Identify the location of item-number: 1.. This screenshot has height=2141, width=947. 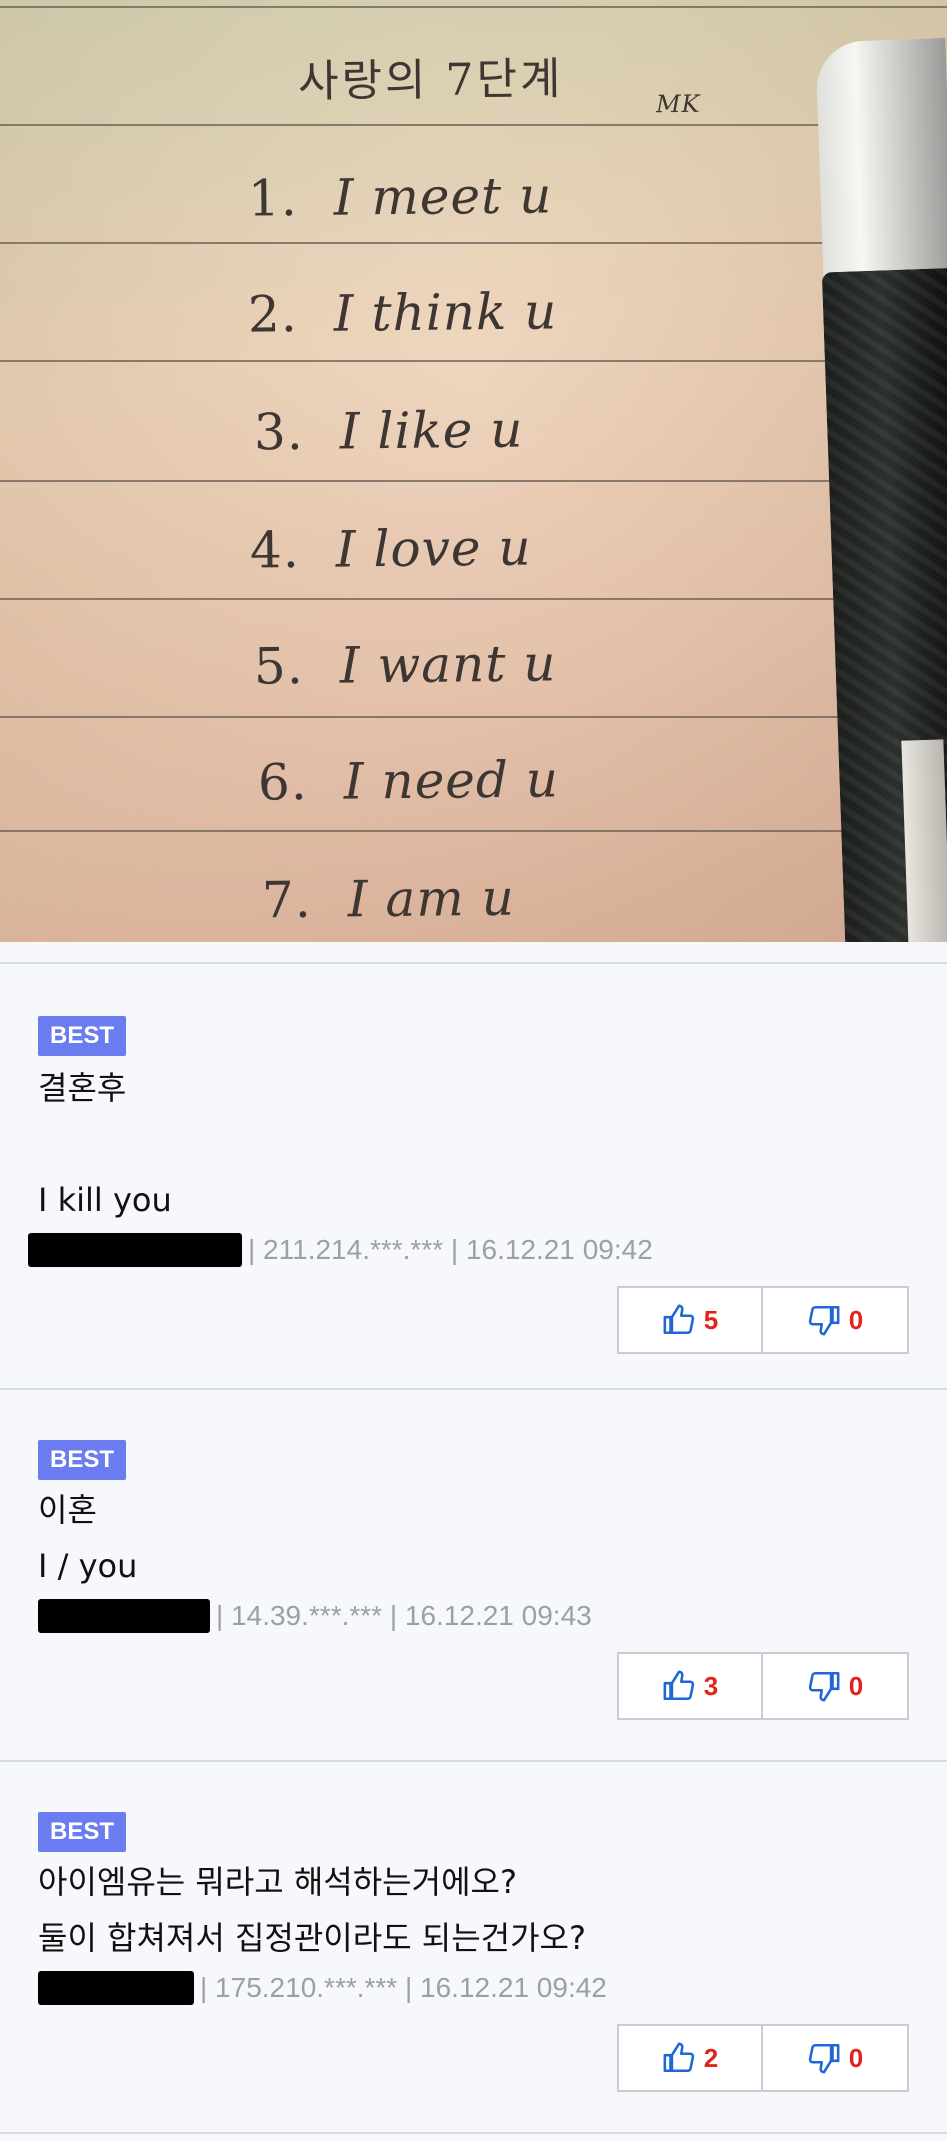
(273, 198).